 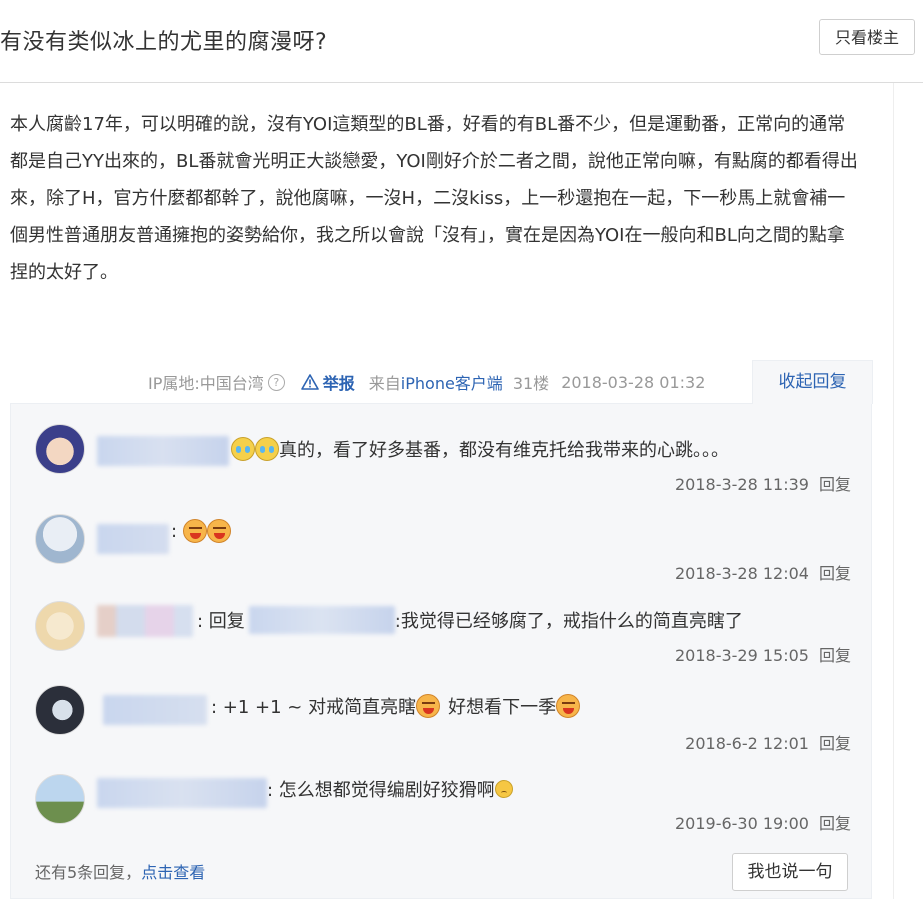 What do you see at coordinates (314, 707) in the screenshot?
I see `reply-text: : +1 +1 ~ 对戒简直亮瞎` at bounding box center [314, 707].